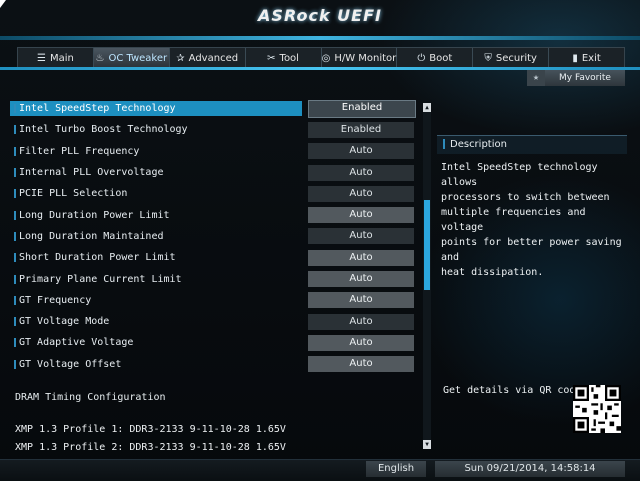 This screenshot has height=481, width=640. What do you see at coordinates (156, 151) in the screenshot?
I see `setting-label: Filter PLL Frequency` at bounding box center [156, 151].